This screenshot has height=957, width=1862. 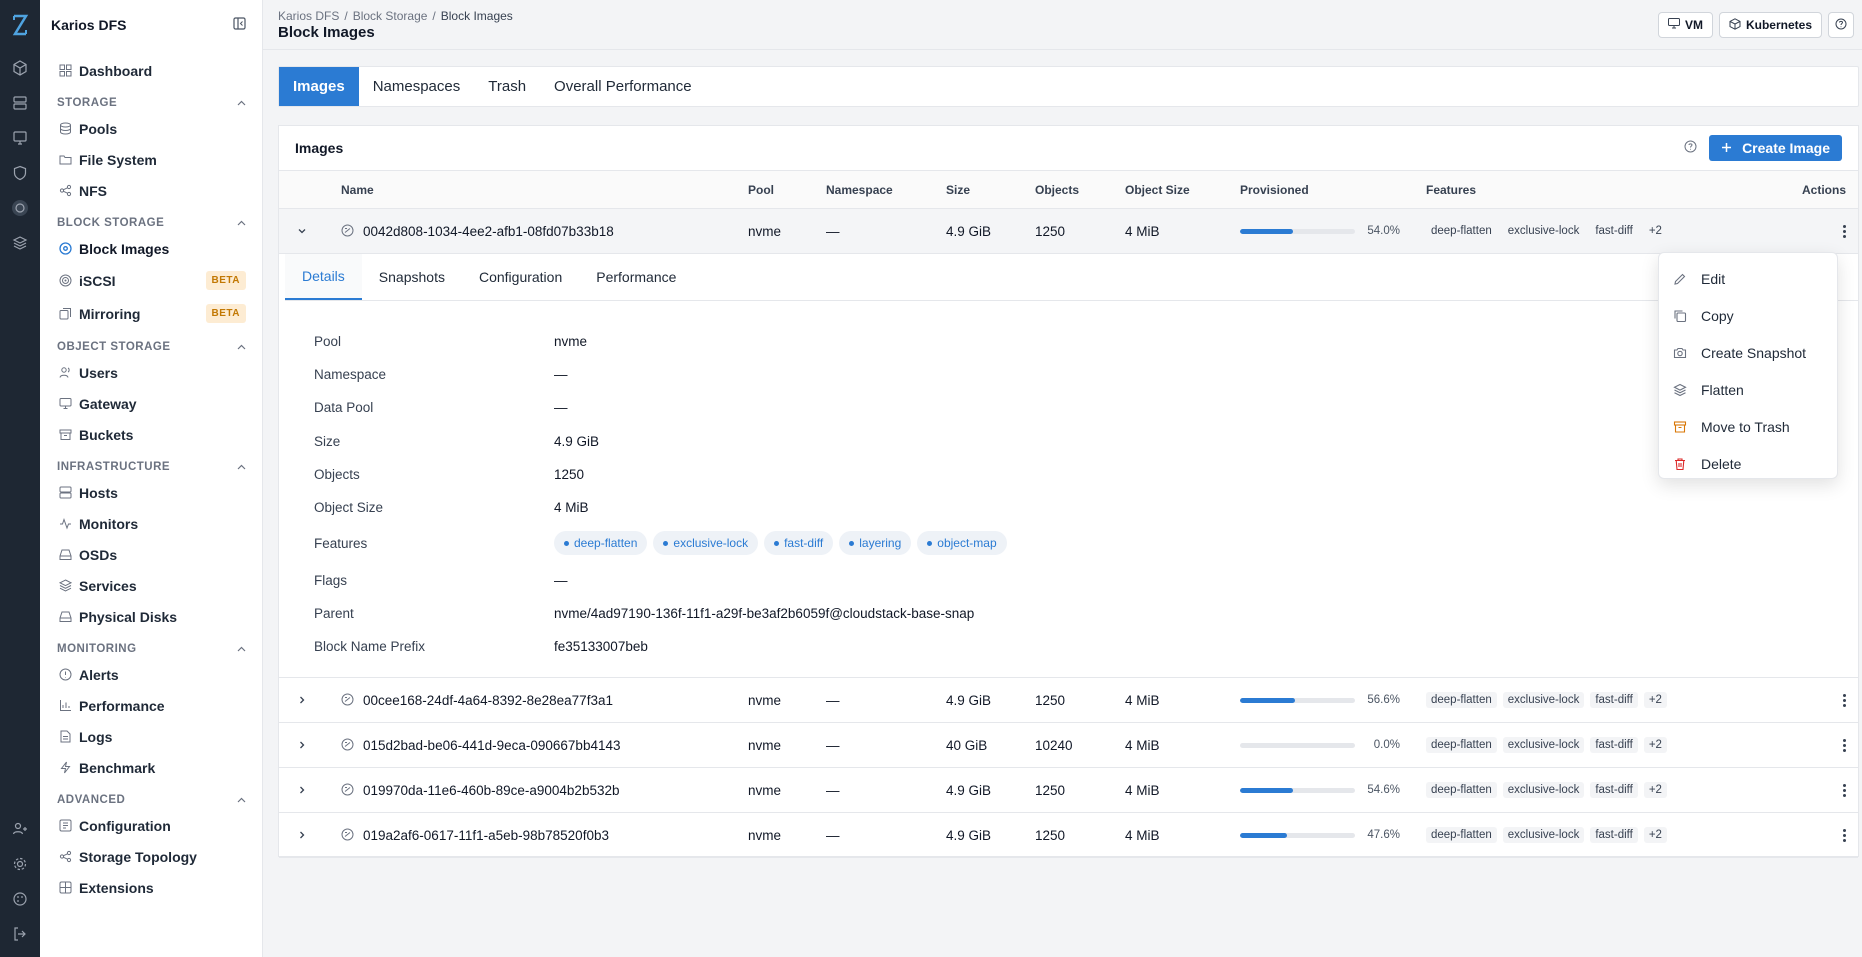 What do you see at coordinates (958, 189) in the screenshot?
I see `column-header-size: Size` at bounding box center [958, 189].